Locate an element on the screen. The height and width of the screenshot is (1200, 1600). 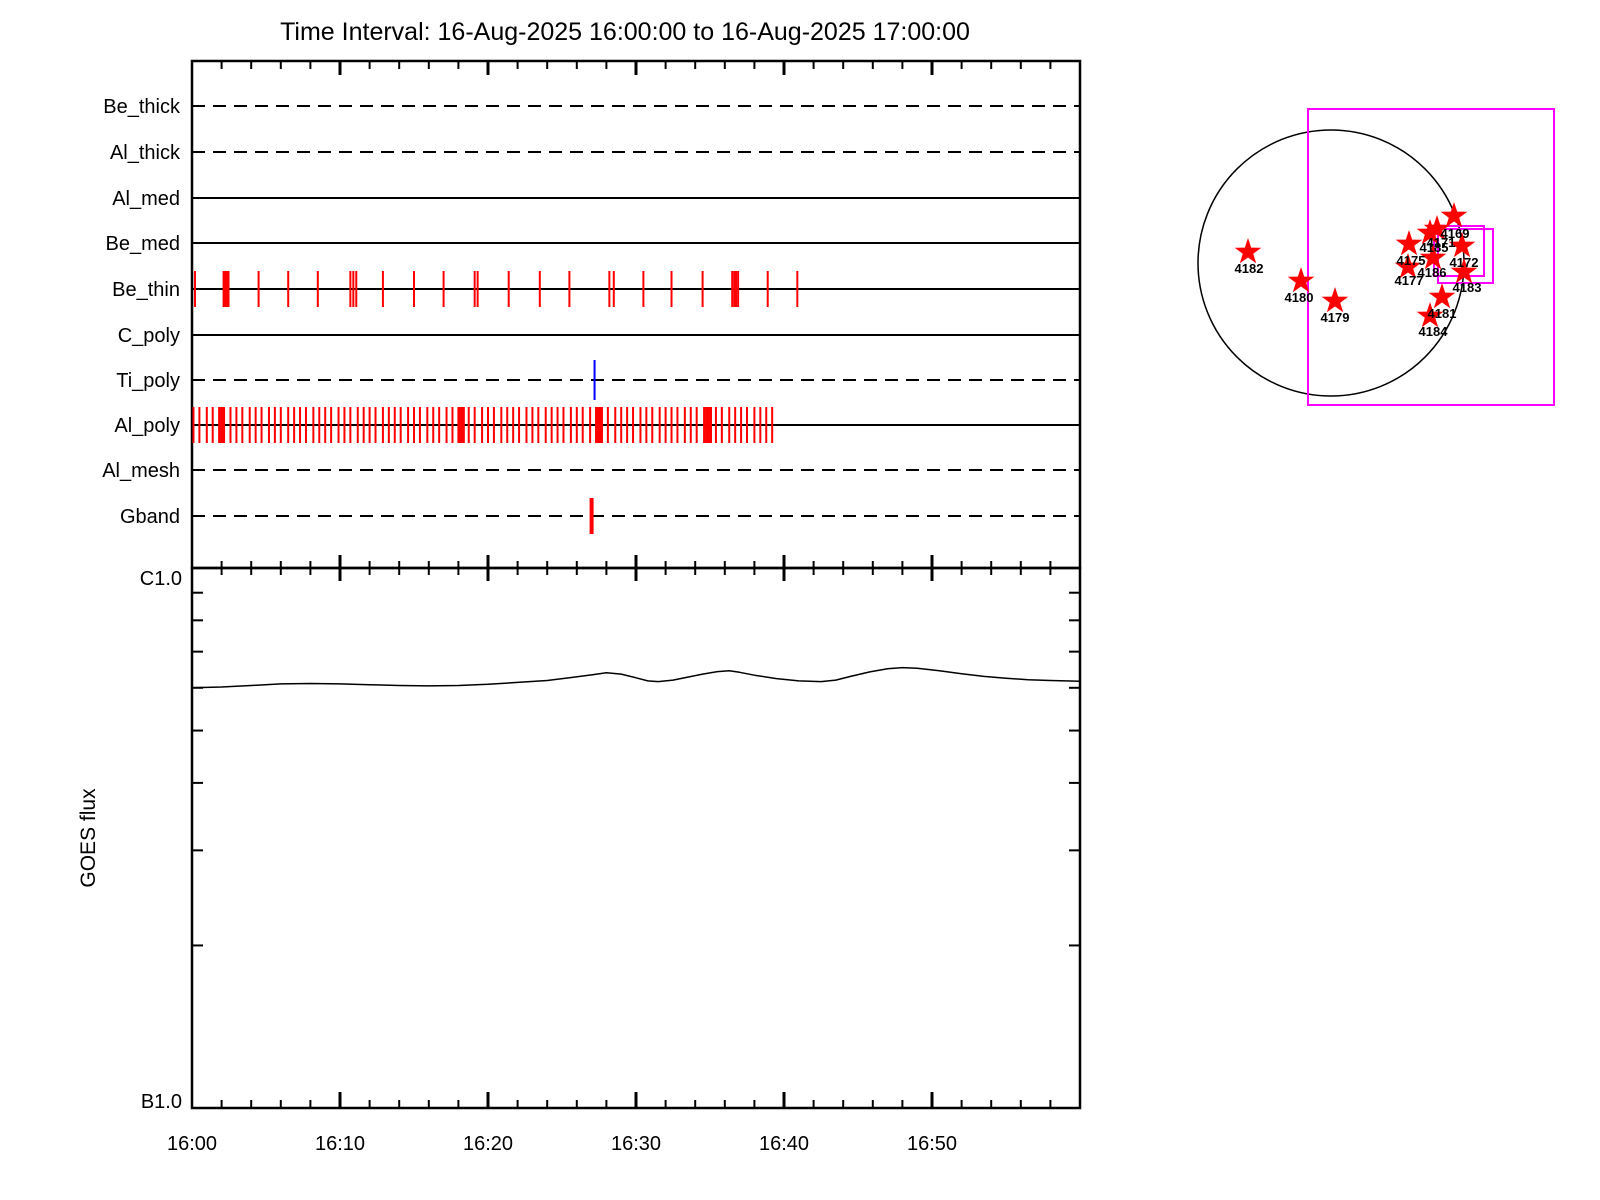
row-label-ti-poly: Ti_poly is located at coordinates (148, 381).